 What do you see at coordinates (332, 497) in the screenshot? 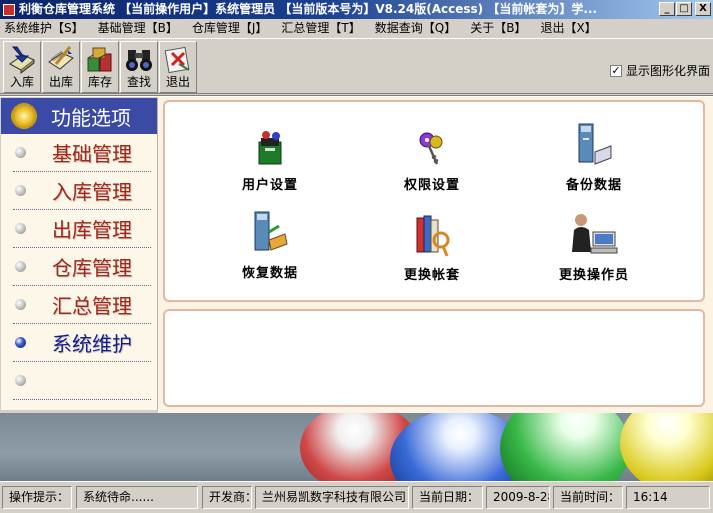
I see `status-developer-value: 兰州易凯数字科技有限公司` at bounding box center [332, 497].